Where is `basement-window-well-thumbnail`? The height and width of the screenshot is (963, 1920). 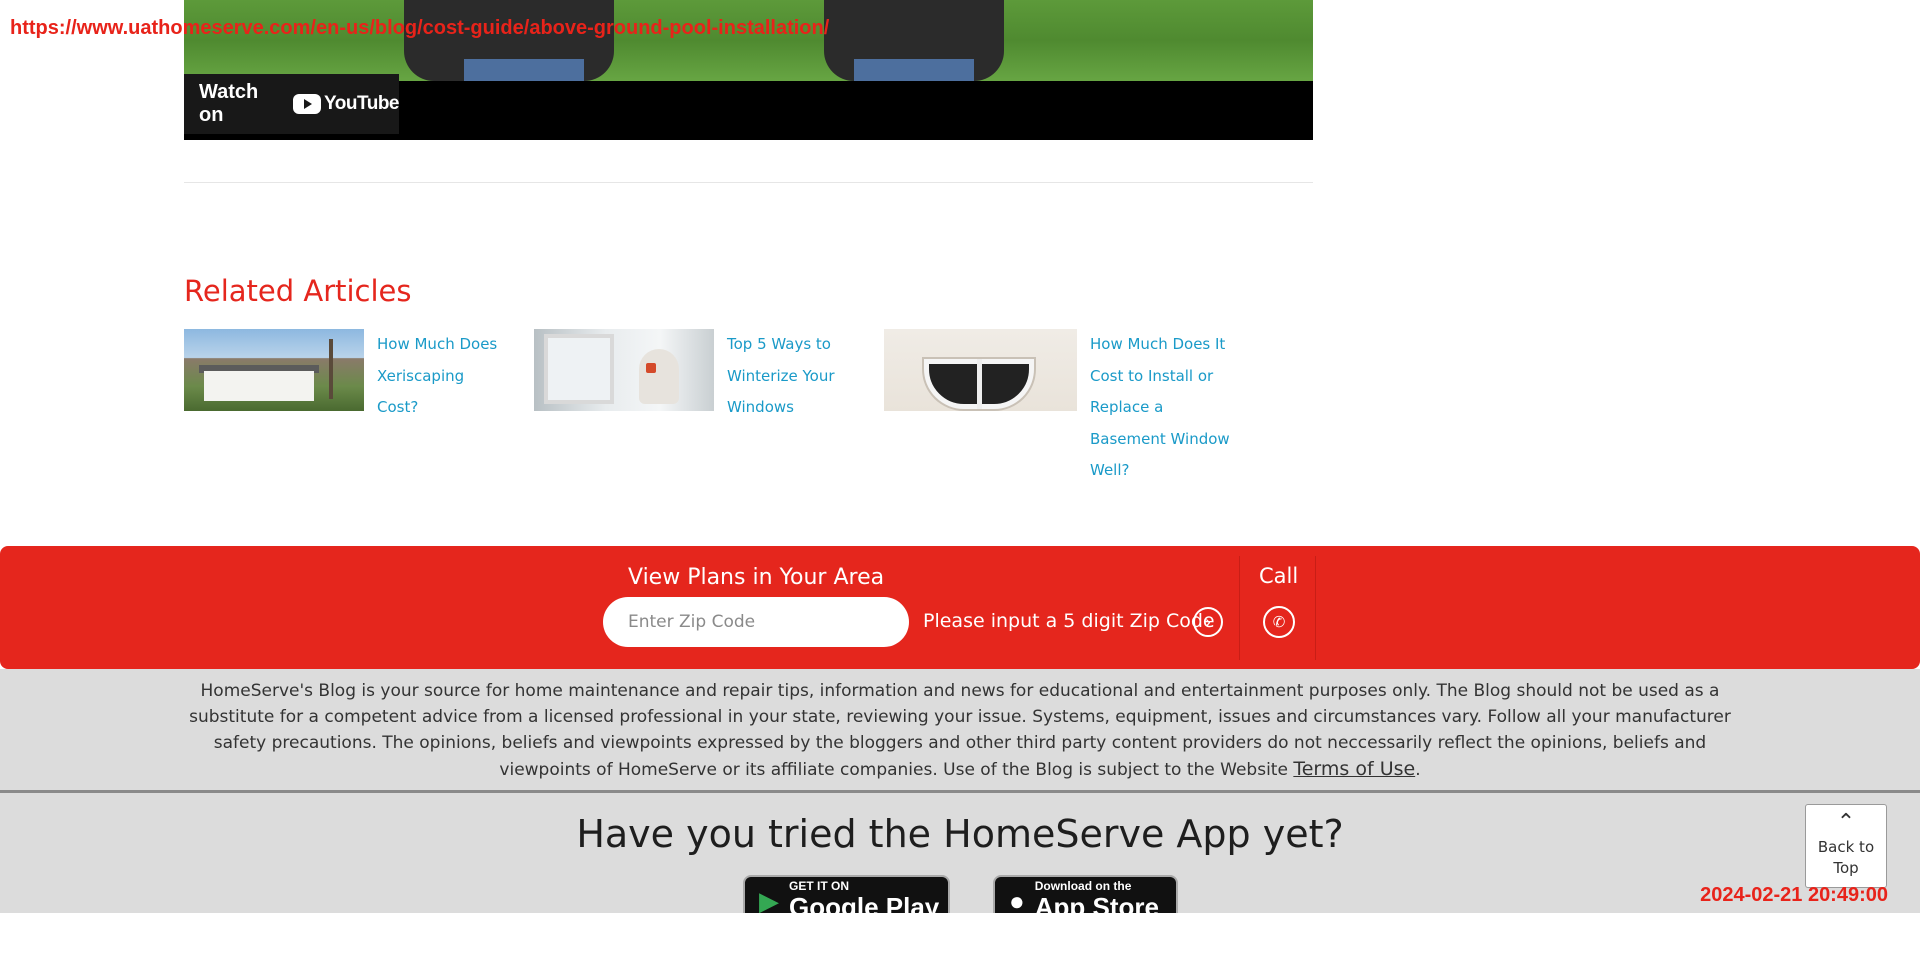
basement-window-well-thumbnail is located at coordinates (980, 370).